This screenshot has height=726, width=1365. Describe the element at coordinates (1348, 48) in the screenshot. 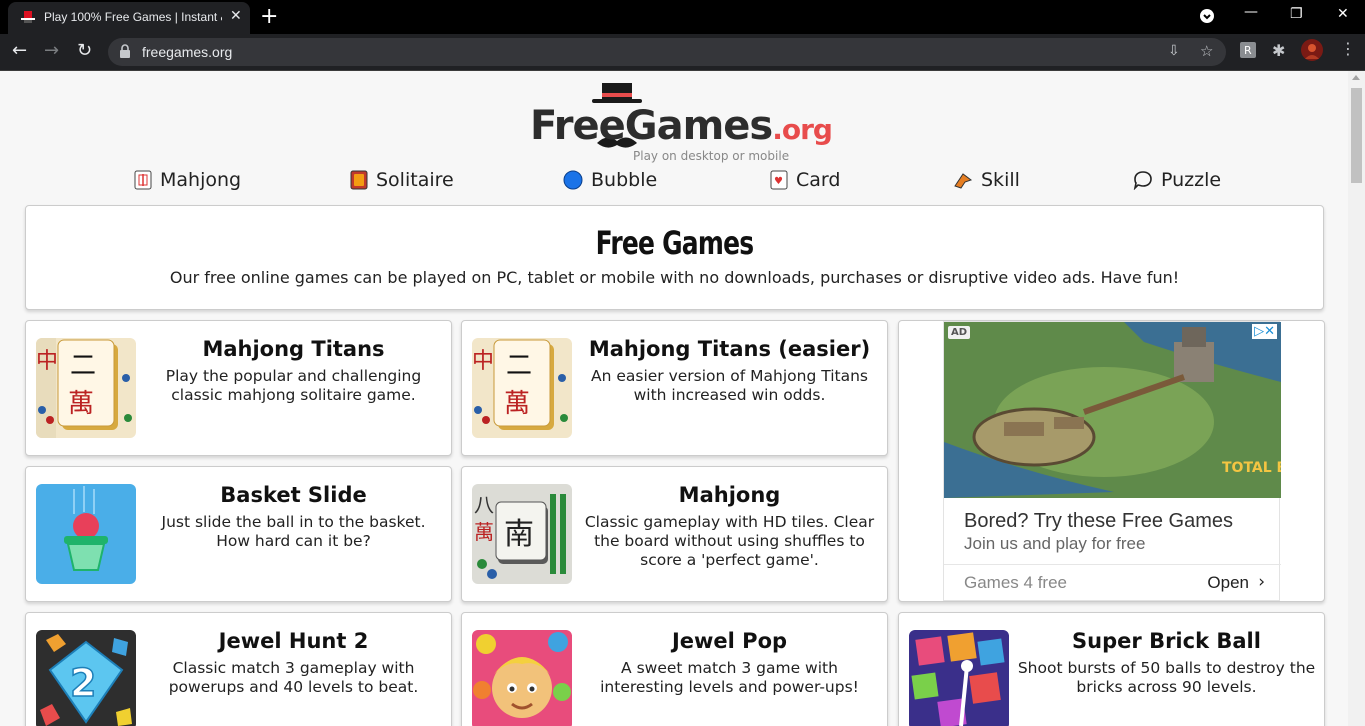

I see `menu-dots-icon: ⋮` at that location.